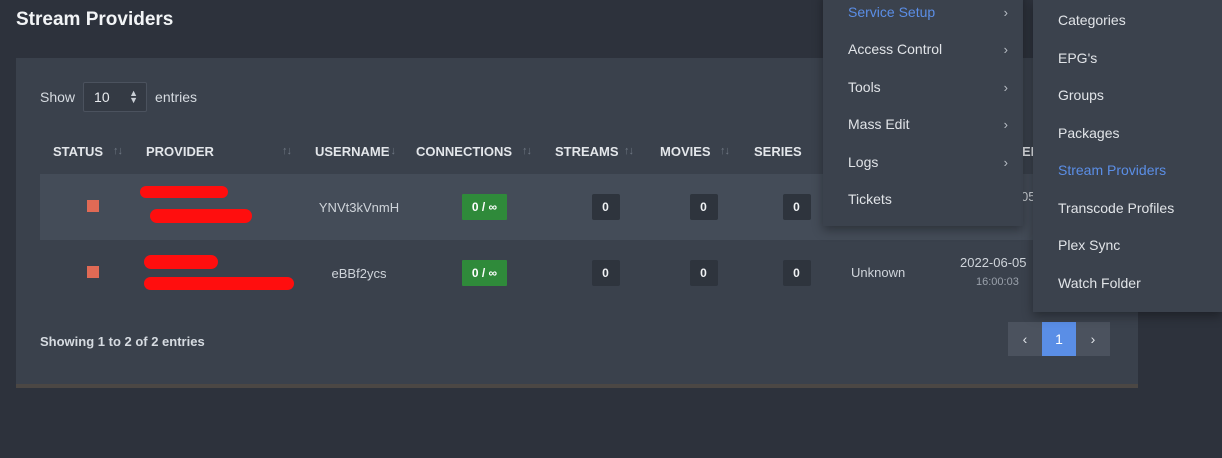 Image resolution: width=1222 pixels, height=458 pixels. I want to click on col-provider-label: PROVIDER, so click(180, 151).